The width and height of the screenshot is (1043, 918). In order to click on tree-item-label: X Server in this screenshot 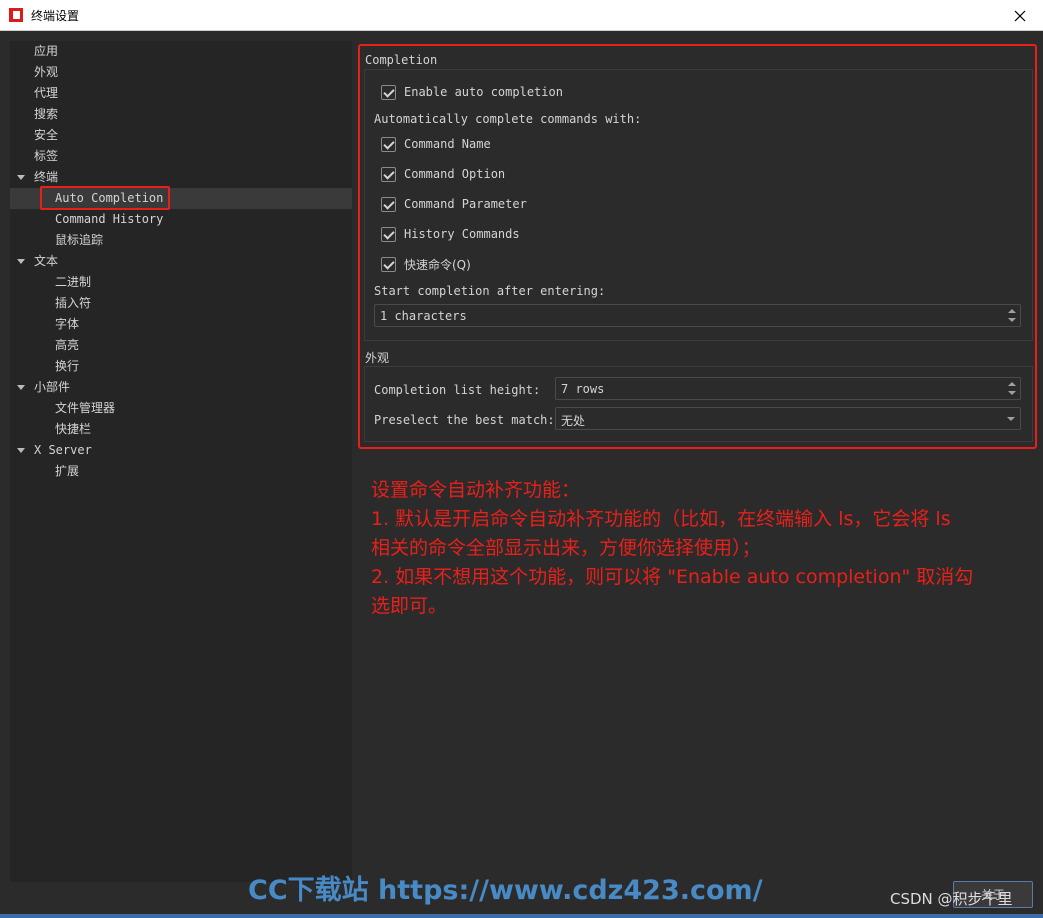, I will do `click(63, 450)`.